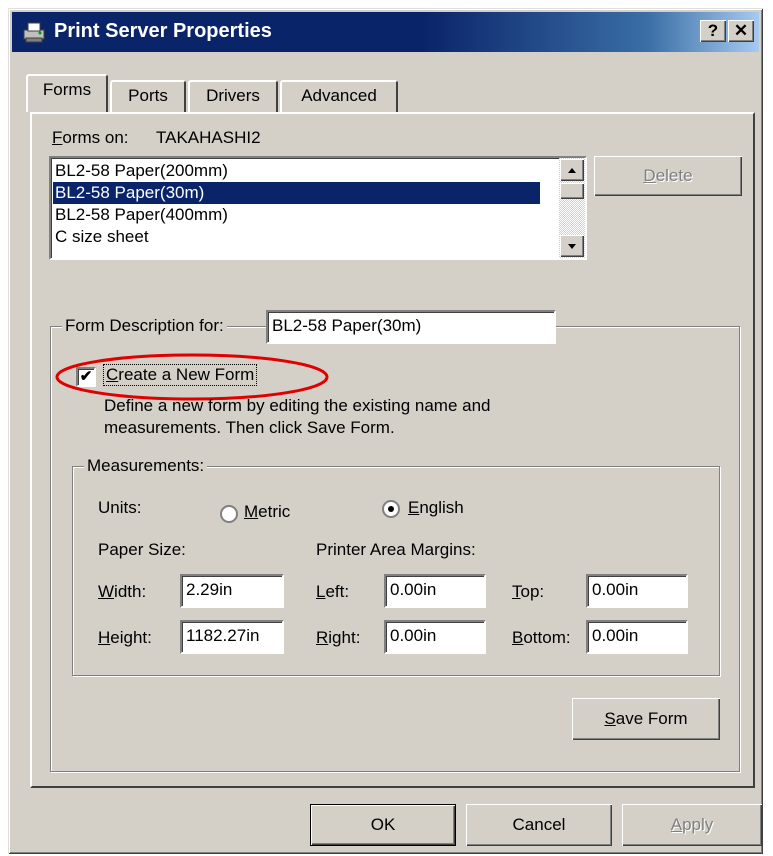 The width and height of the screenshot is (773, 856). What do you see at coordinates (296, 215) in the screenshot?
I see `list-item: BL2-58 Paper(400mm)` at bounding box center [296, 215].